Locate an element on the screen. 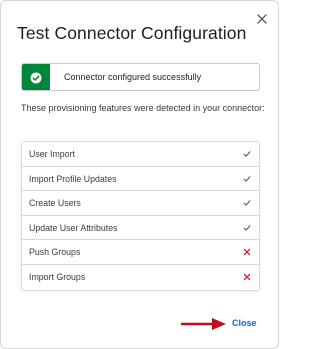 The image size is (320, 349). feature-label: User Import is located at coordinates (52, 154).